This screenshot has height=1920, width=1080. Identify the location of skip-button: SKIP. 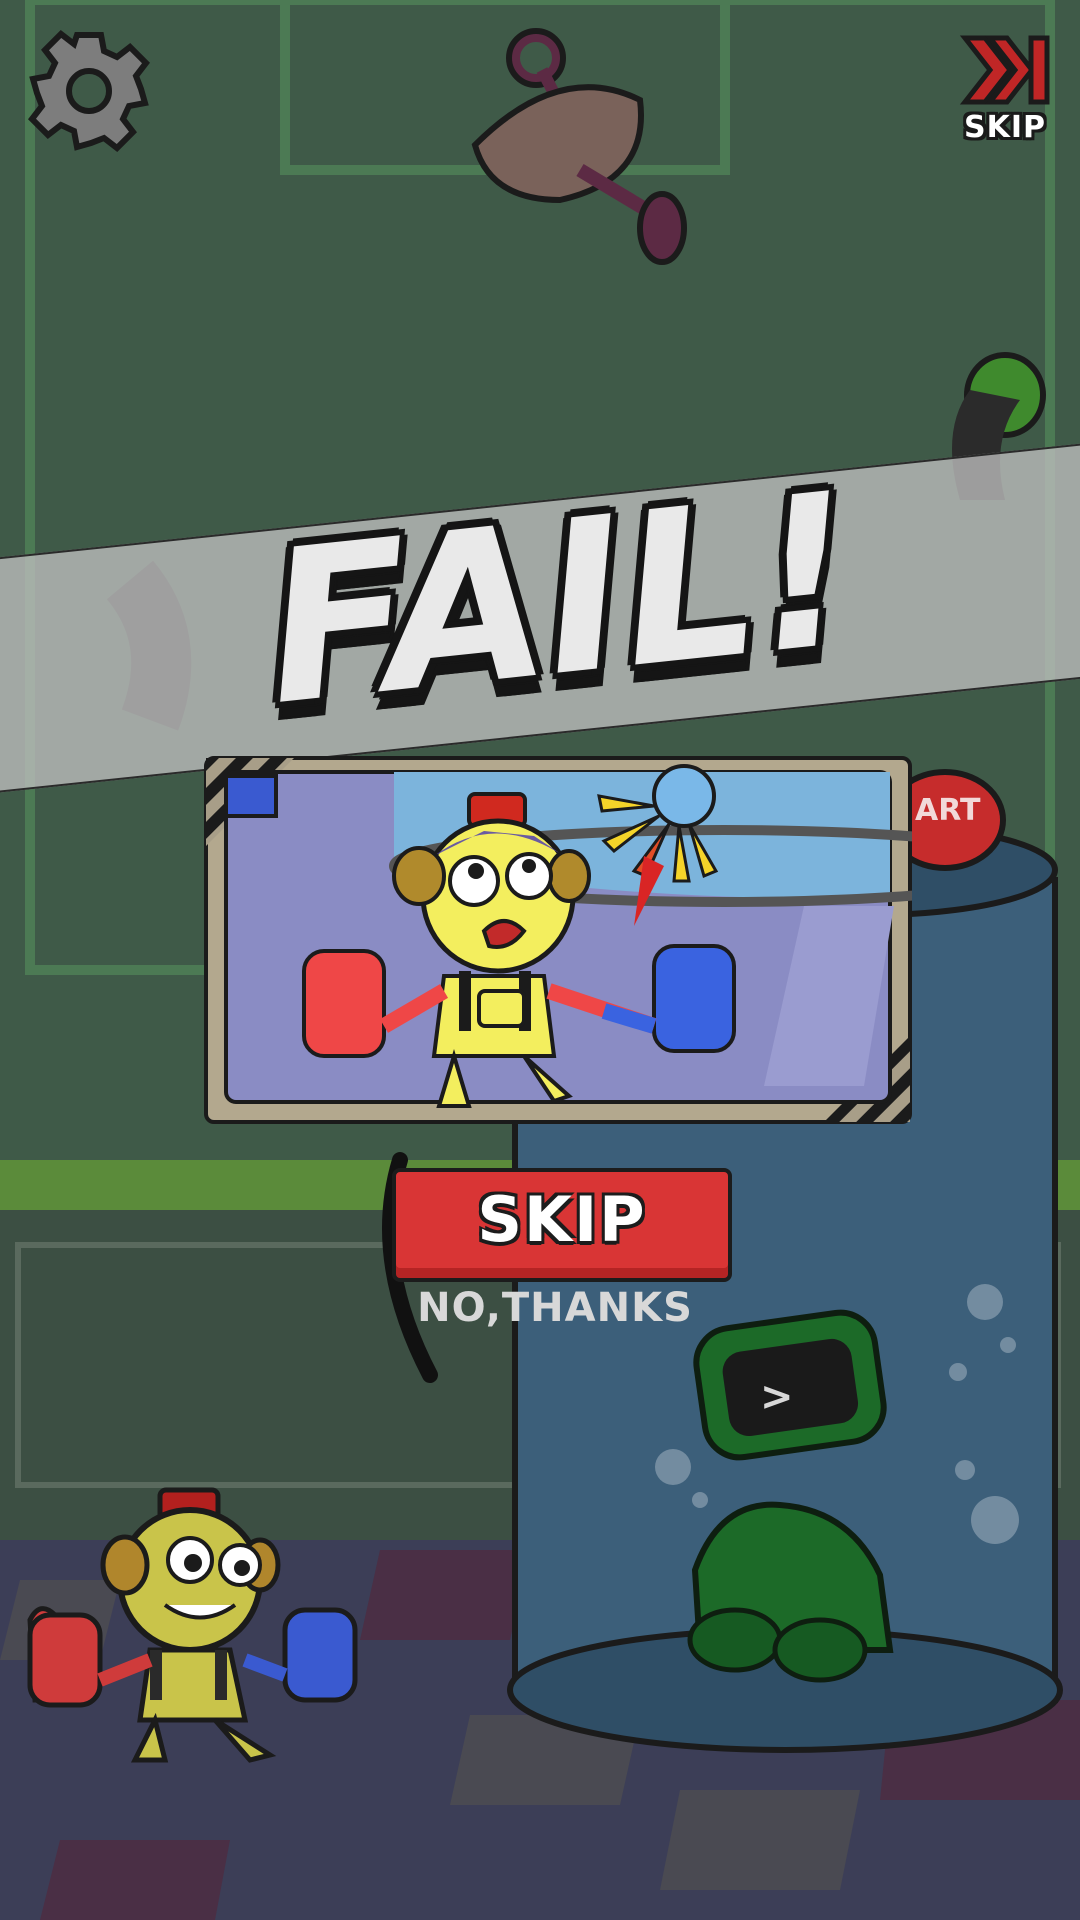
(562, 1225).